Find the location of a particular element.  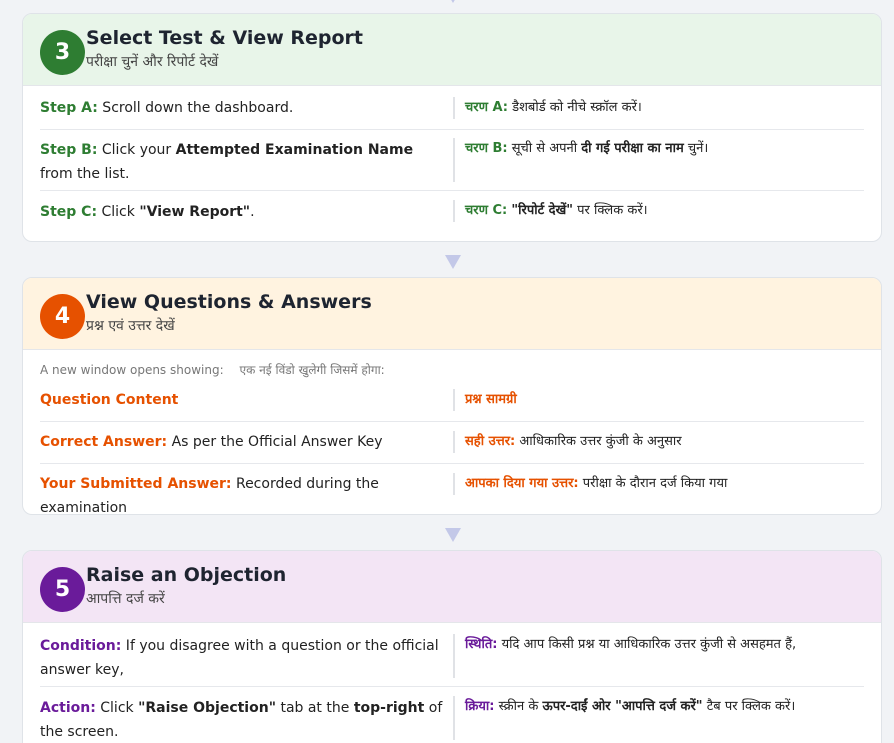

step-title: Select Test & View Report is located at coordinates (225, 38).